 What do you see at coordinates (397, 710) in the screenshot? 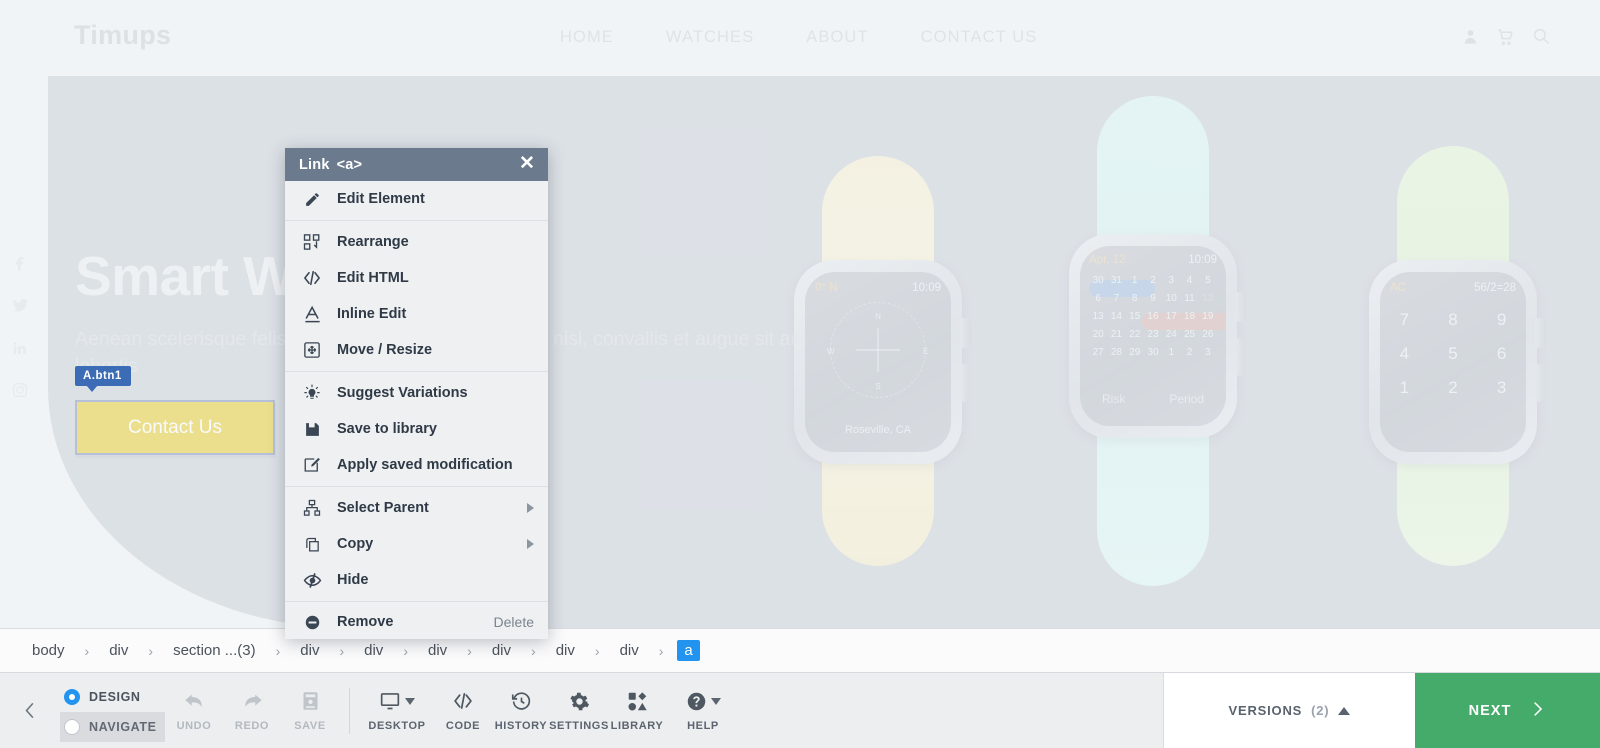
I see `desktop-button: DESKTOP` at bounding box center [397, 710].